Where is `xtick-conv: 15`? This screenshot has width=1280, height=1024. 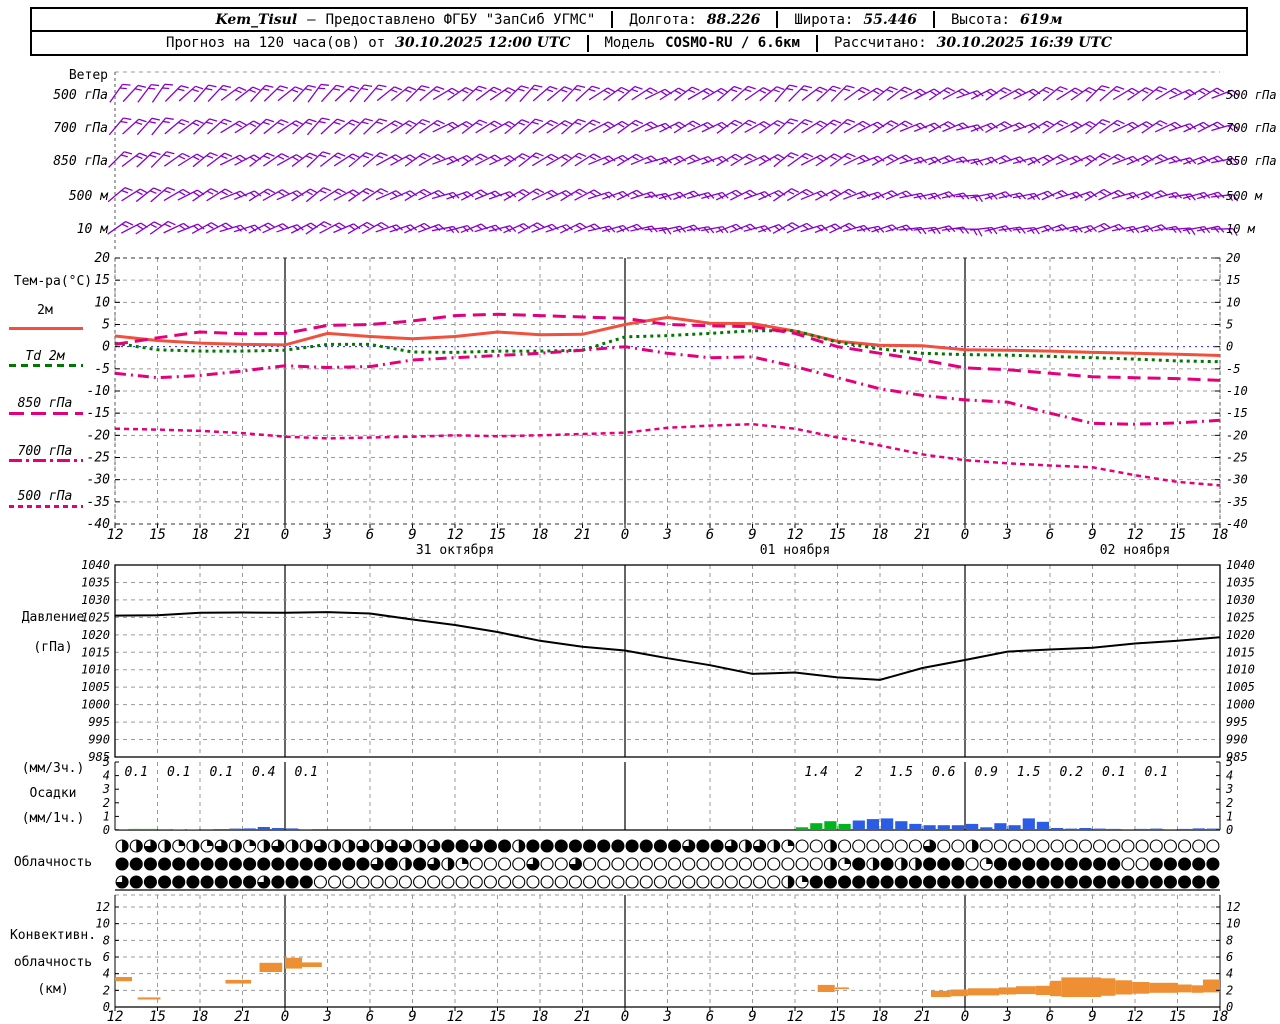 xtick-conv: 15 is located at coordinates (837, 1016).